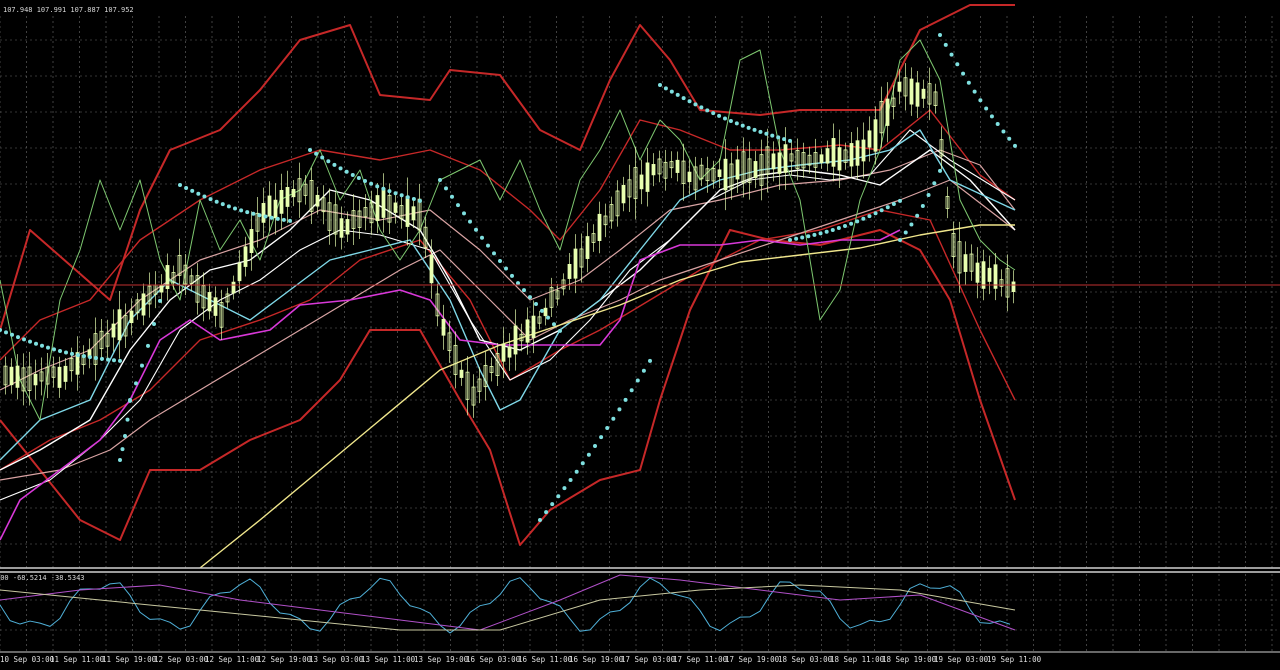 The width and height of the screenshot is (1280, 670). I want to click on x-tick-label: 11 Sep 19:00, so click(129, 659).